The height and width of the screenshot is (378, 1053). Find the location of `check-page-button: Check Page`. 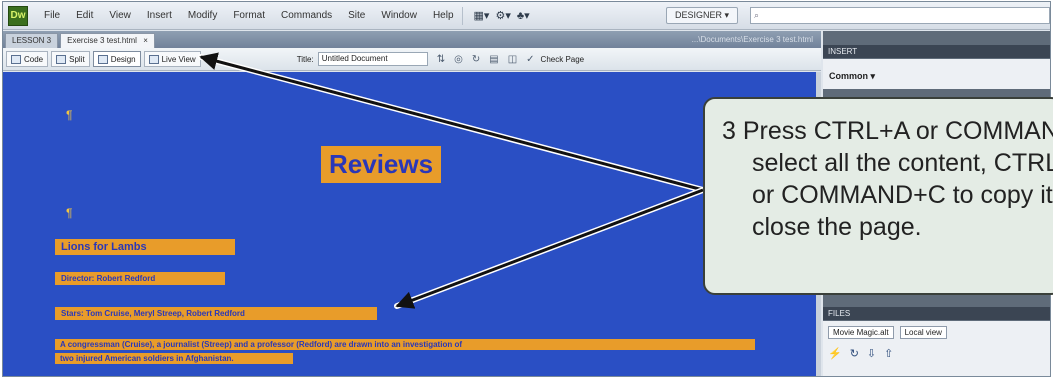

check-page-button: Check Page is located at coordinates (563, 59).